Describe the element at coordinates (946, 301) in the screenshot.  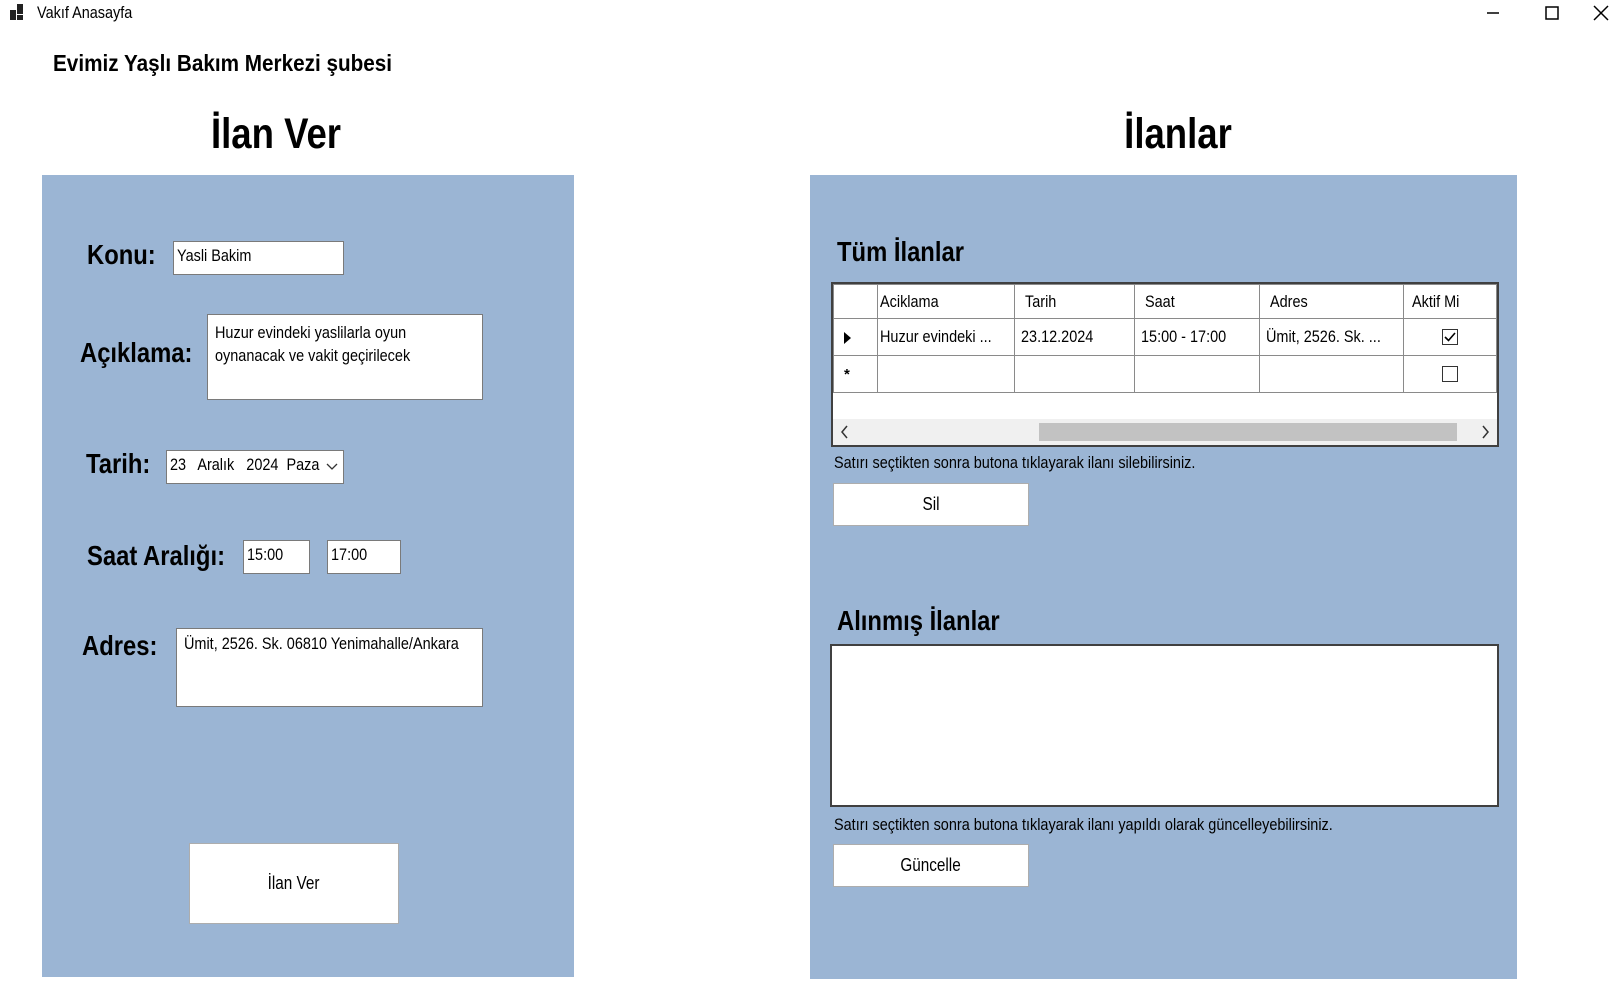
I see `column-header-aciklama: Aciklama` at that location.